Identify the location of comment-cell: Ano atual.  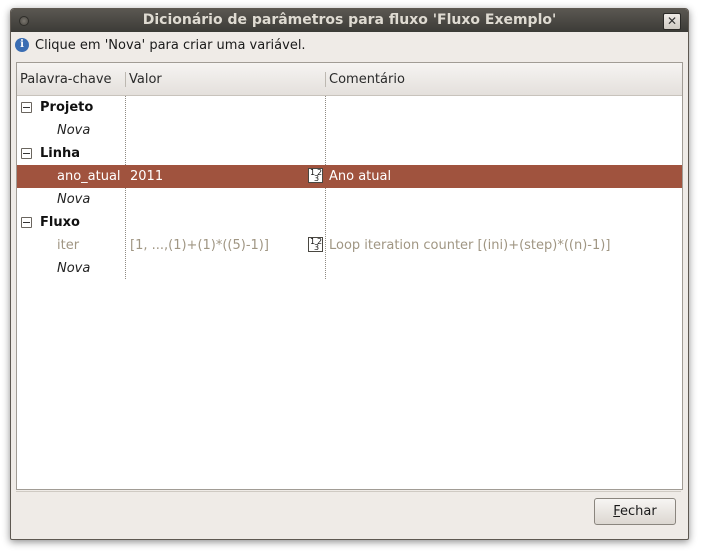
(360, 176).